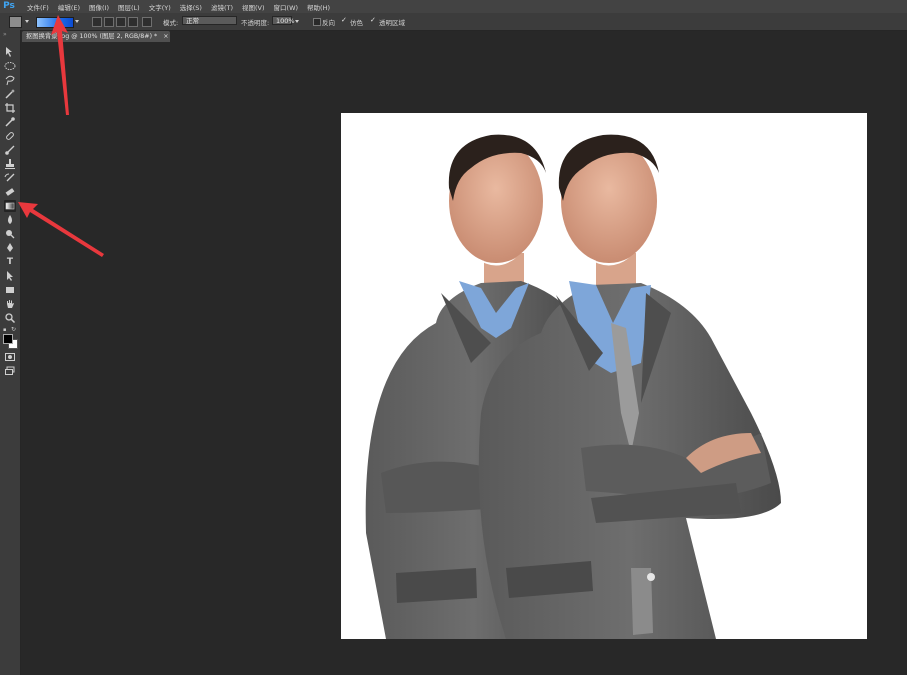  Describe the element at coordinates (61, 229) in the screenshot. I see `annotation-arrow-left` at that location.